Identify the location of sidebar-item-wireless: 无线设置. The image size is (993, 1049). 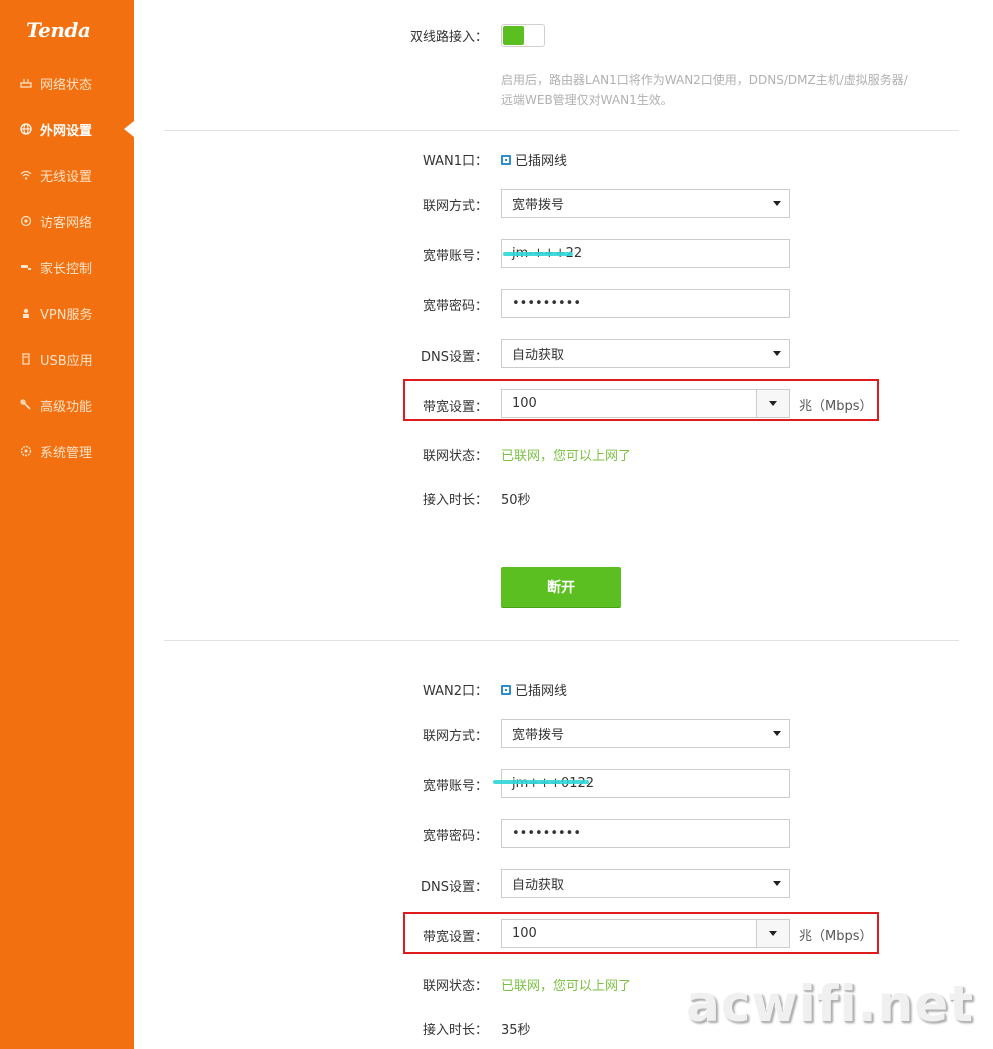
(67, 175).